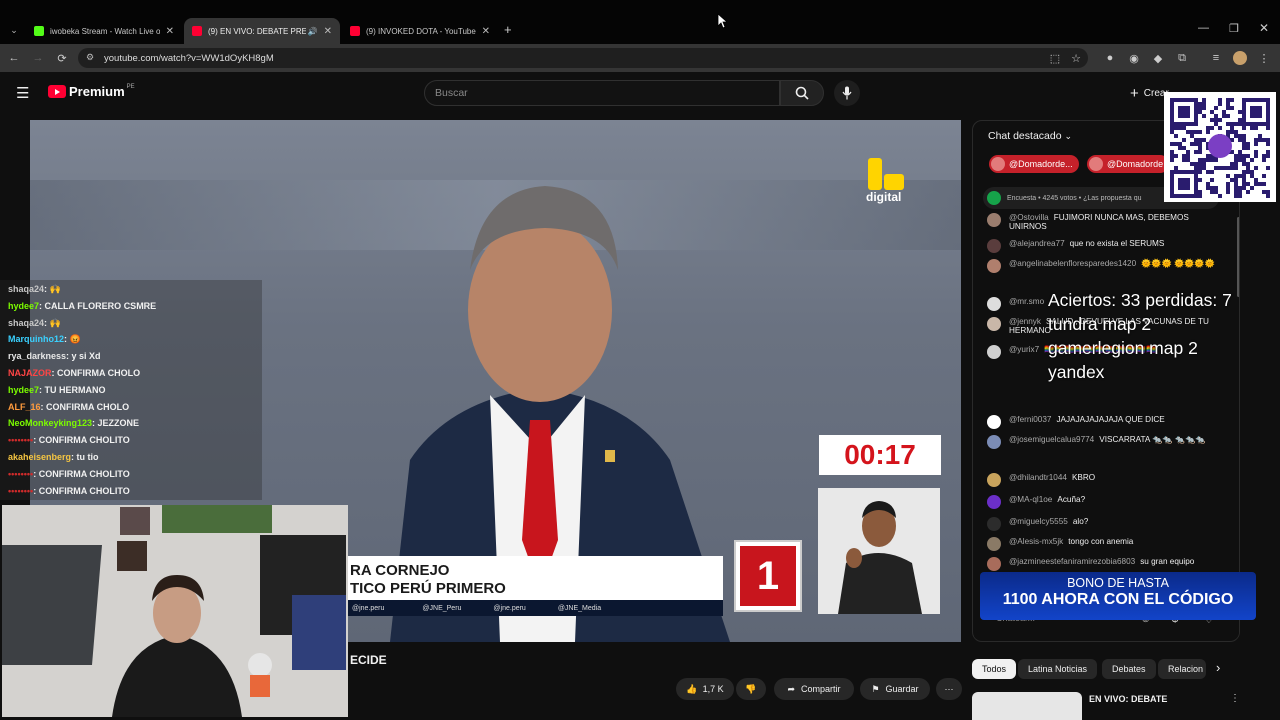  I want to click on share-button: ➦ Compartir, so click(814, 689).